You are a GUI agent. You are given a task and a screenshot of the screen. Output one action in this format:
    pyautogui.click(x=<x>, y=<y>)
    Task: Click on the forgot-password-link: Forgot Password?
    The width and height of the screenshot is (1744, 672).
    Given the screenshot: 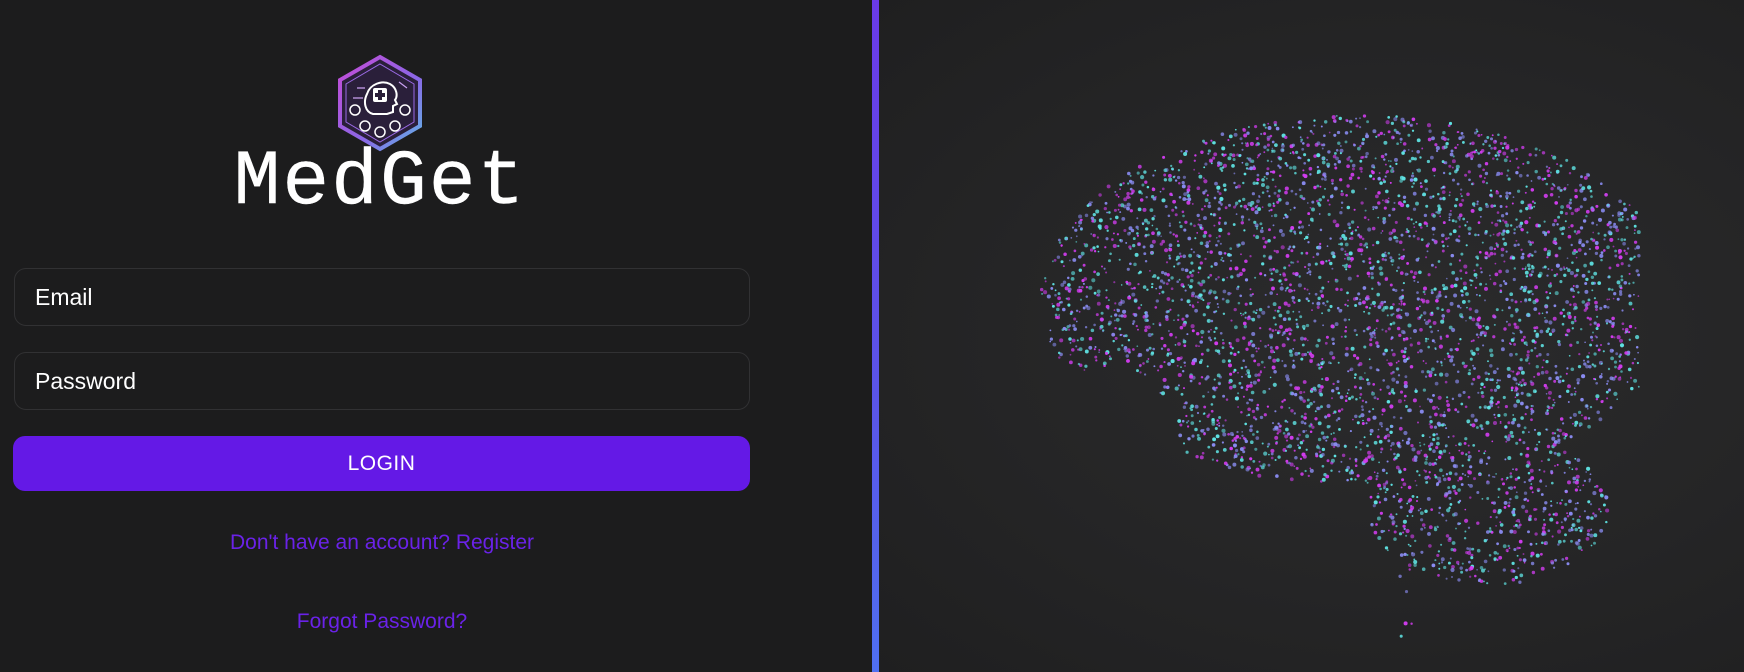 What is the action you would take?
    pyautogui.click(x=382, y=622)
    